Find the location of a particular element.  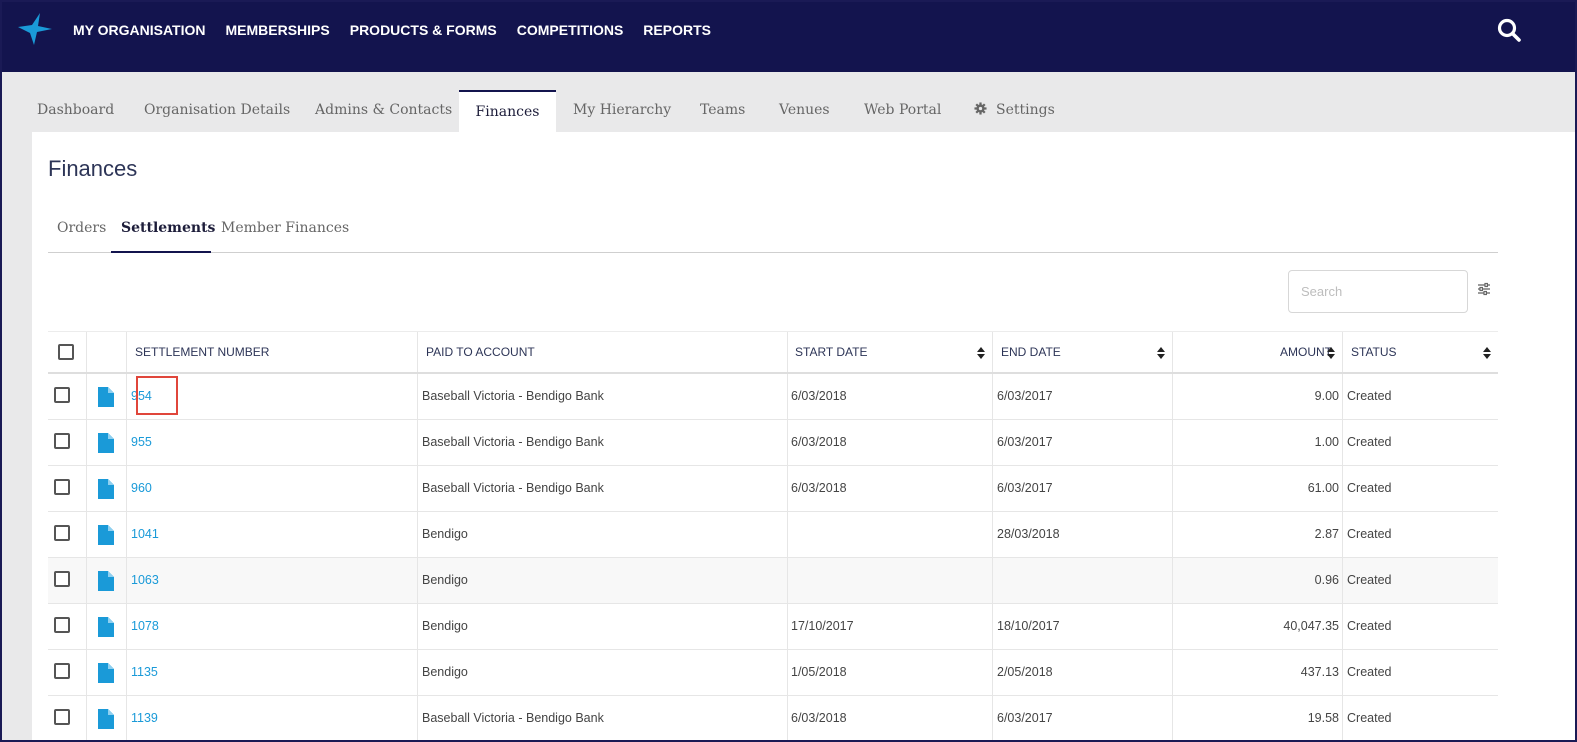

settlement-number-link: 1139 is located at coordinates (144, 718).